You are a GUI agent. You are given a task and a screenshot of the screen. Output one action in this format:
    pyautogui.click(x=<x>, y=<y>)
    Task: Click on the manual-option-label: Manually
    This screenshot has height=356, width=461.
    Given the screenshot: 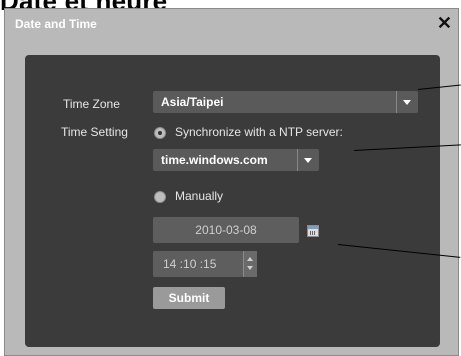 What is the action you would take?
    pyautogui.click(x=199, y=196)
    